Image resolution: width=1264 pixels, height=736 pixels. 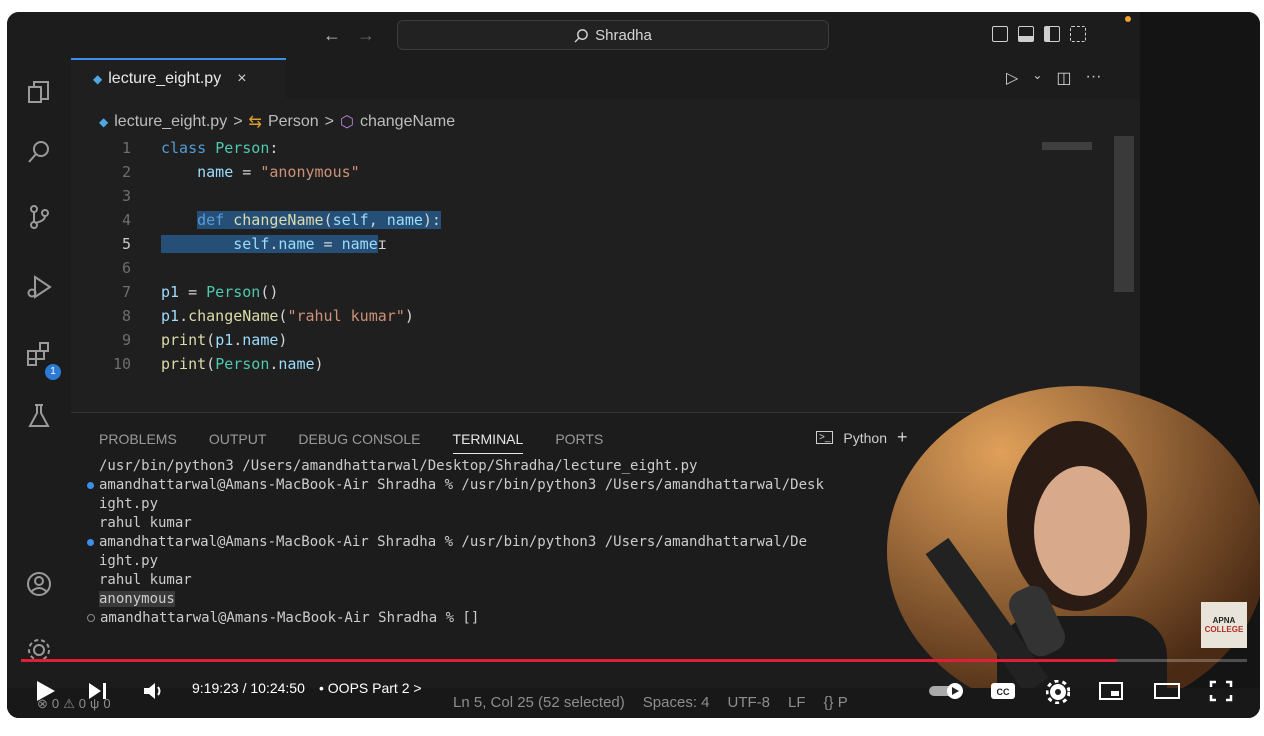 I want to click on source-control-icon, so click(x=39, y=217).